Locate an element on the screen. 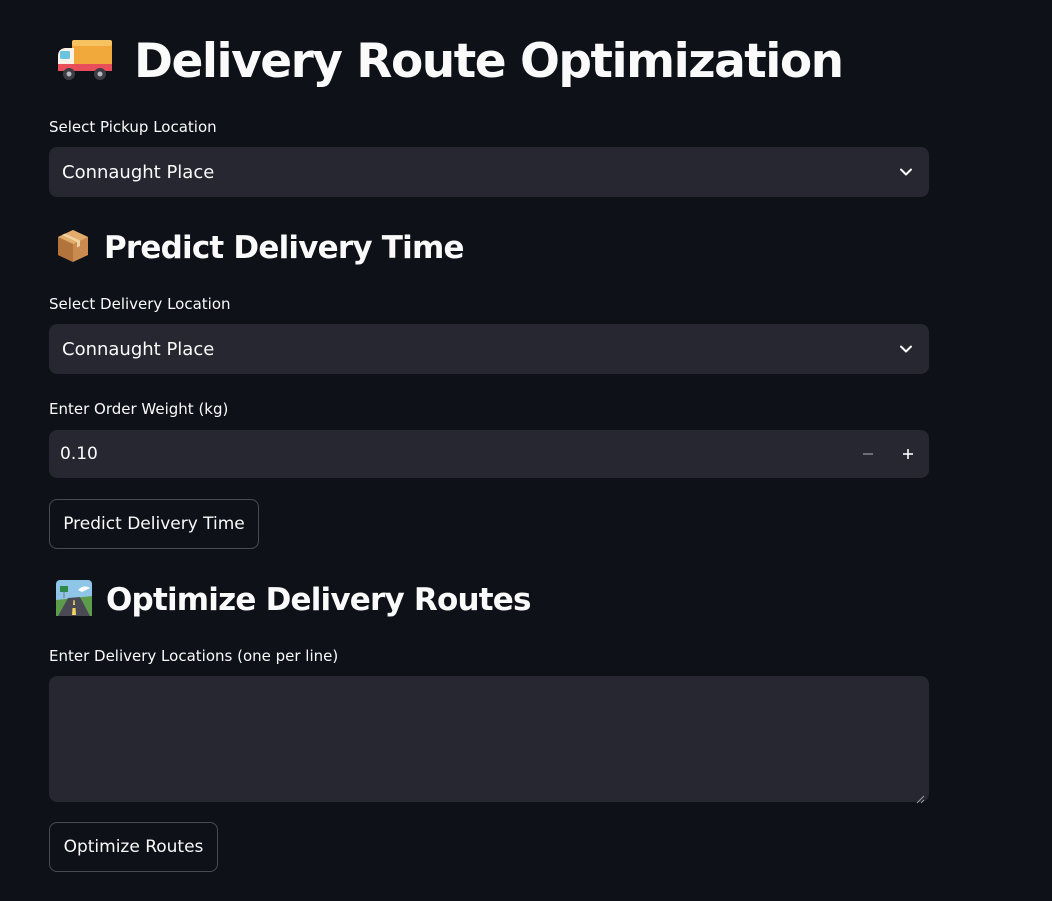 This screenshot has width=1052, height=901. delivery-locations-textarea is located at coordinates (489, 740).